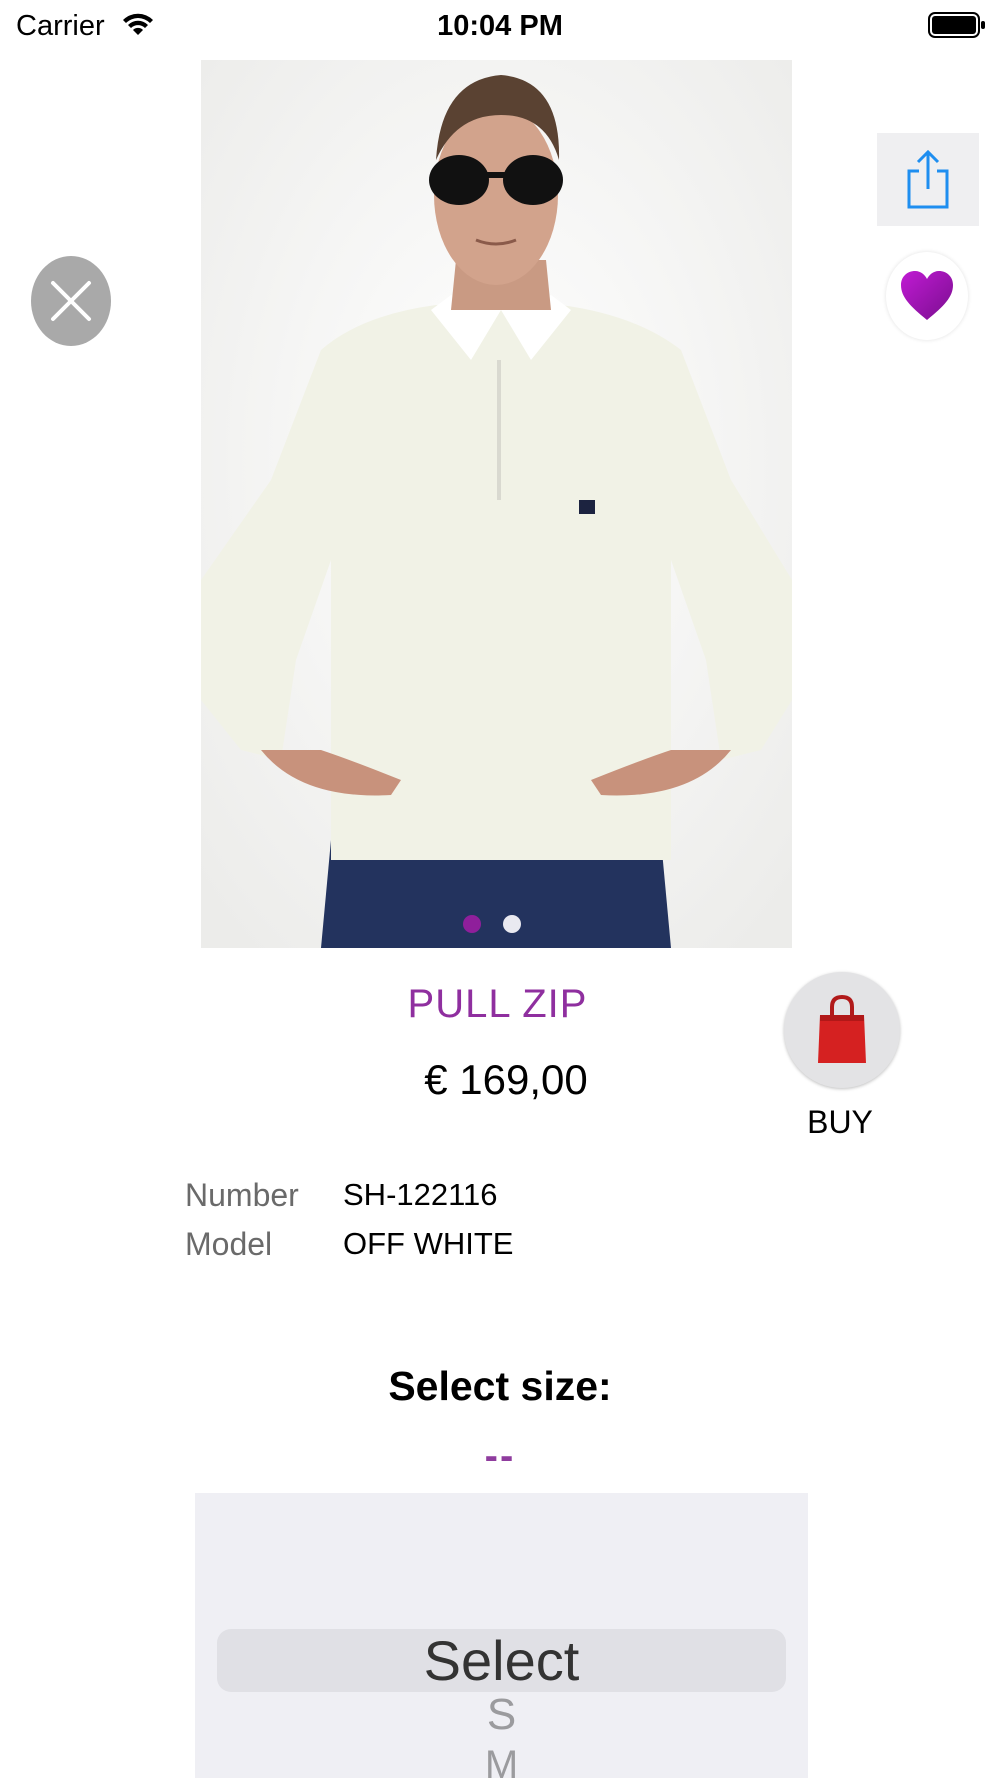 This screenshot has width=1000, height=1778. Describe the element at coordinates (506, 1079) in the screenshot. I see `product-price: € 169,00` at that location.